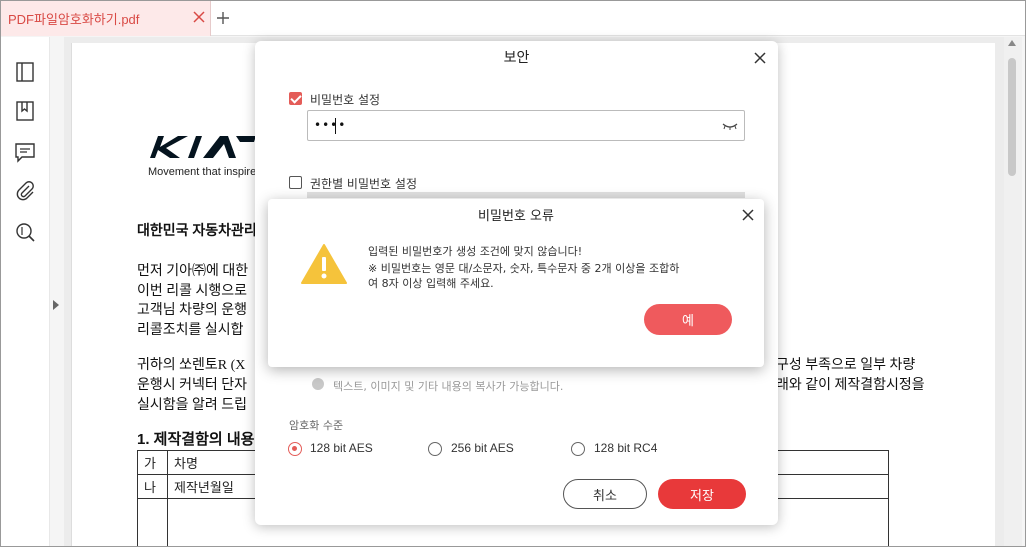 The height and width of the screenshot is (547, 1026). I want to click on encryption-label: 암호화 수준, so click(316, 425).